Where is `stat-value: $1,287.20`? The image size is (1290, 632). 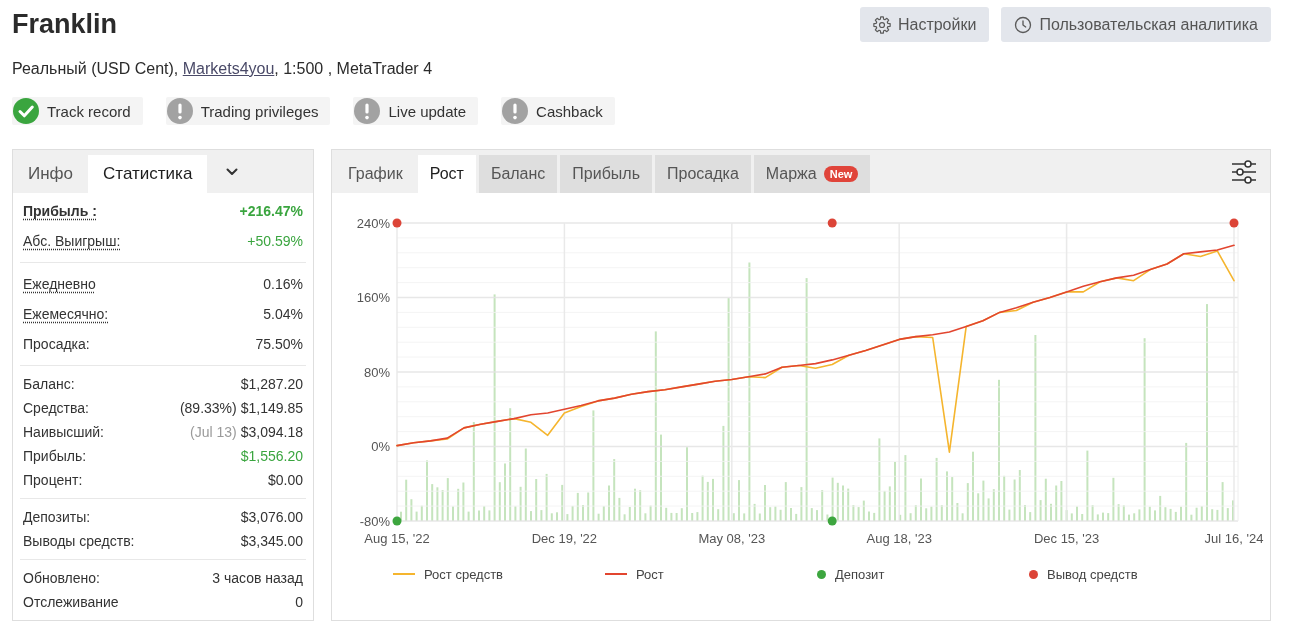
stat-value: $1,287.20 is located at coordinates (271, 384).